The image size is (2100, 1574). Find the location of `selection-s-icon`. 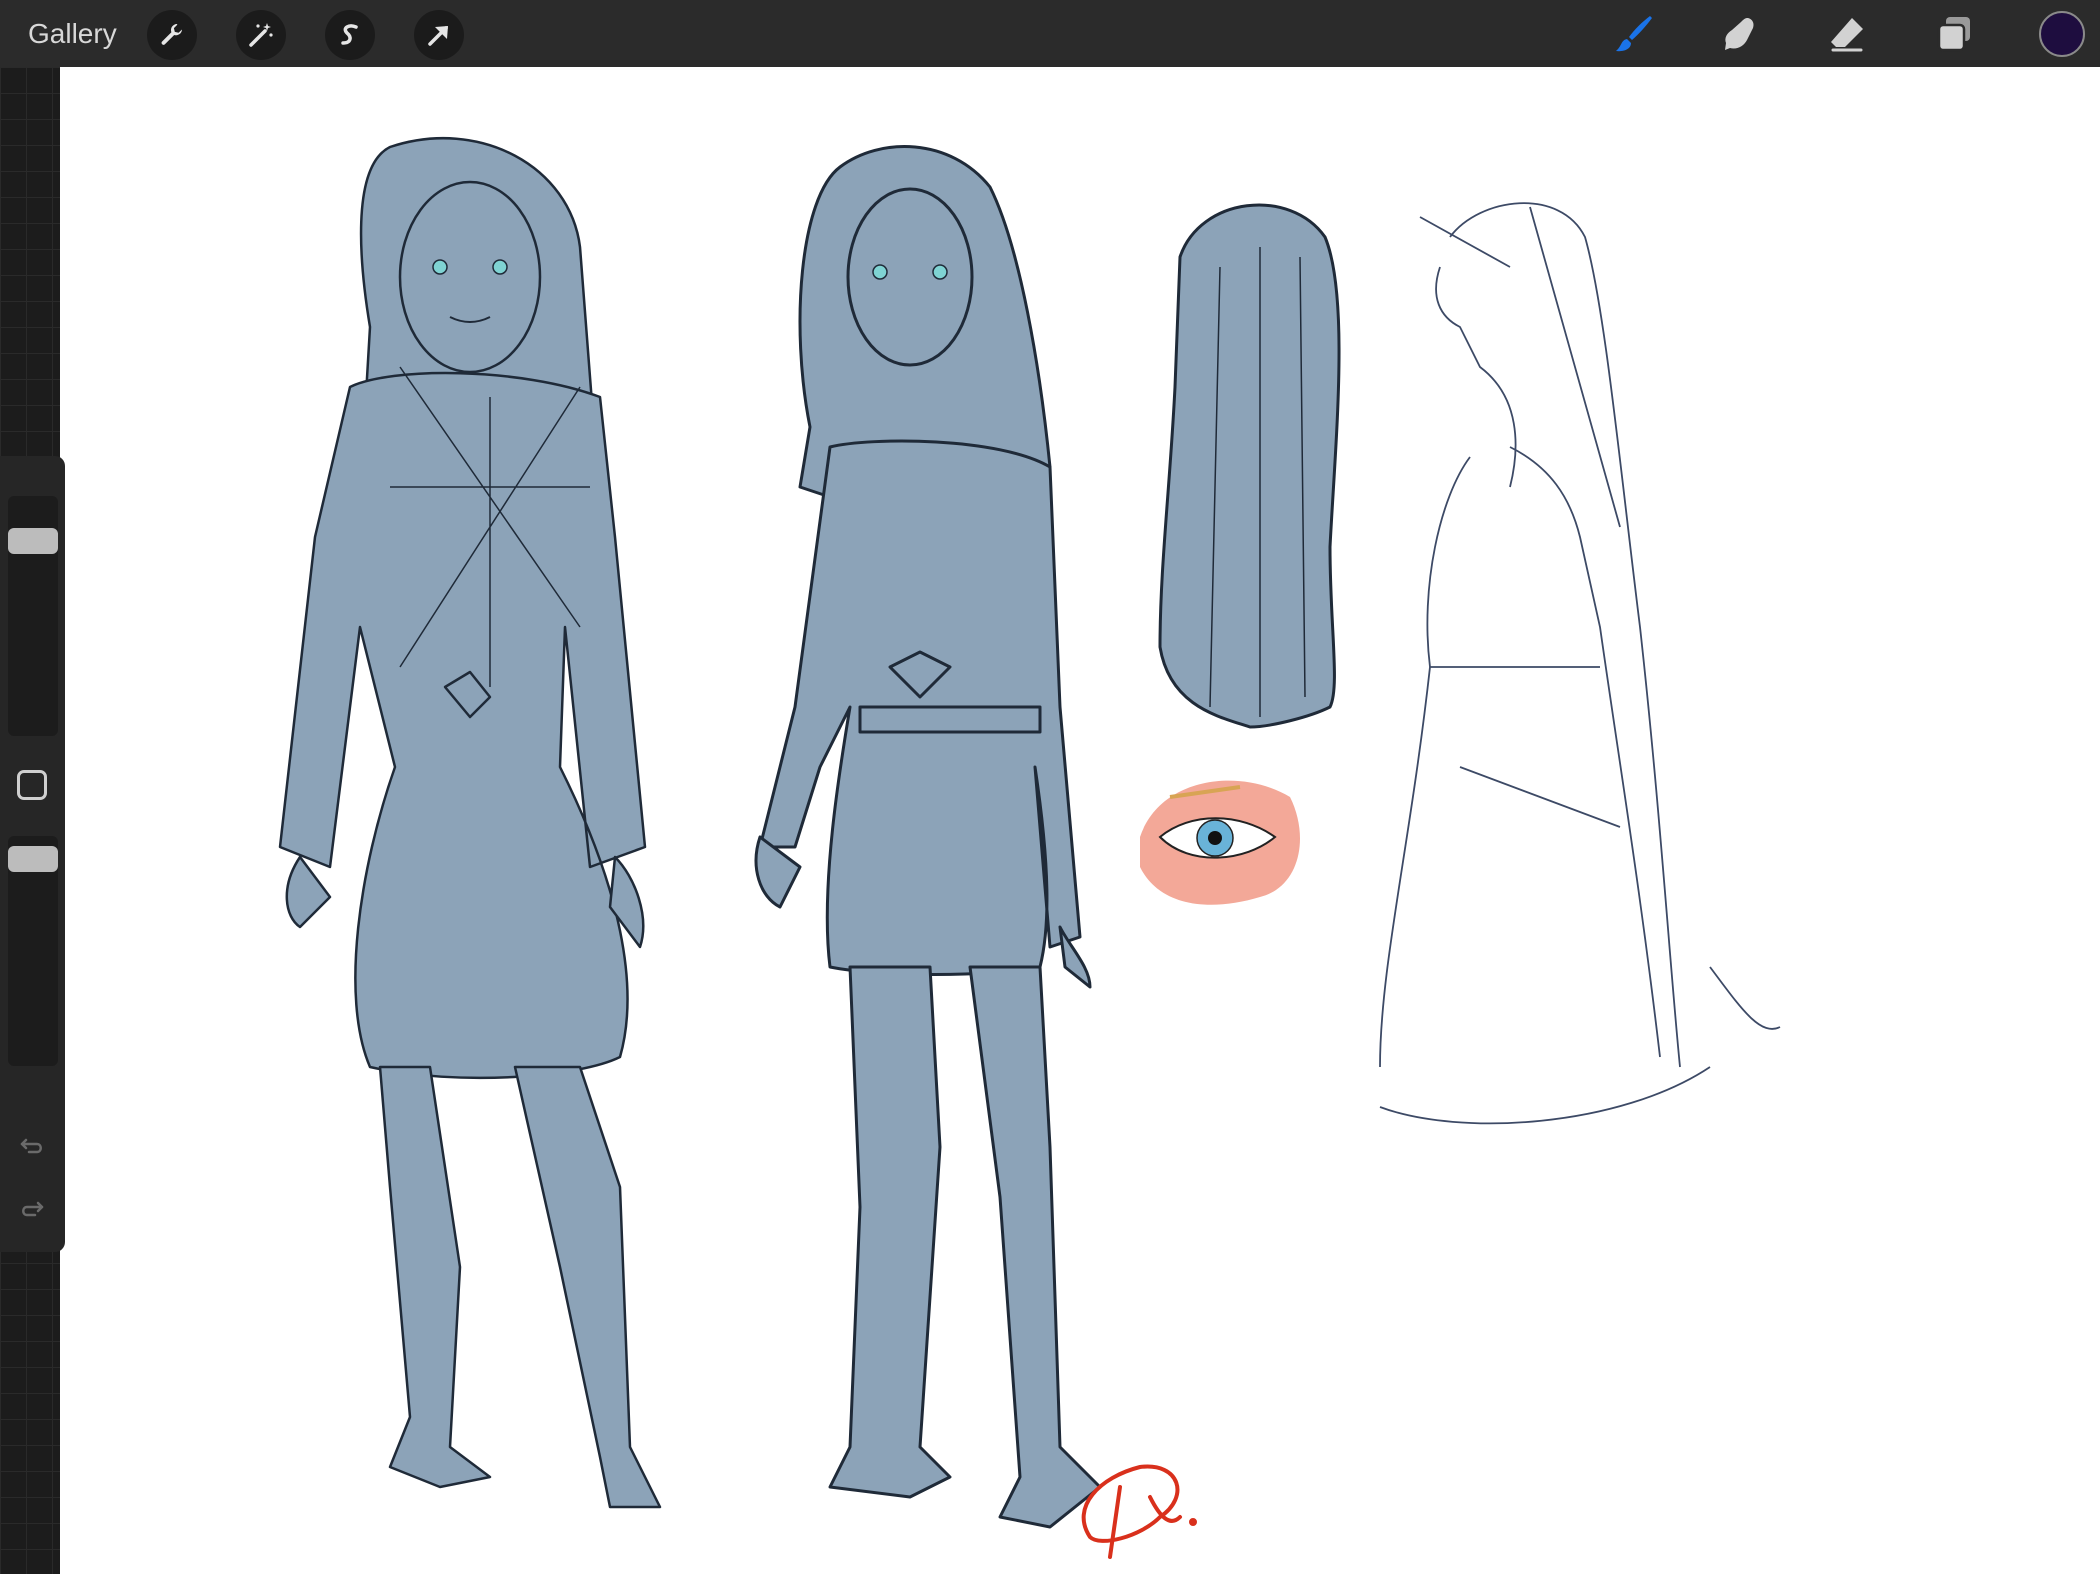

selection-s-icon is located at coordinates (349, 34).